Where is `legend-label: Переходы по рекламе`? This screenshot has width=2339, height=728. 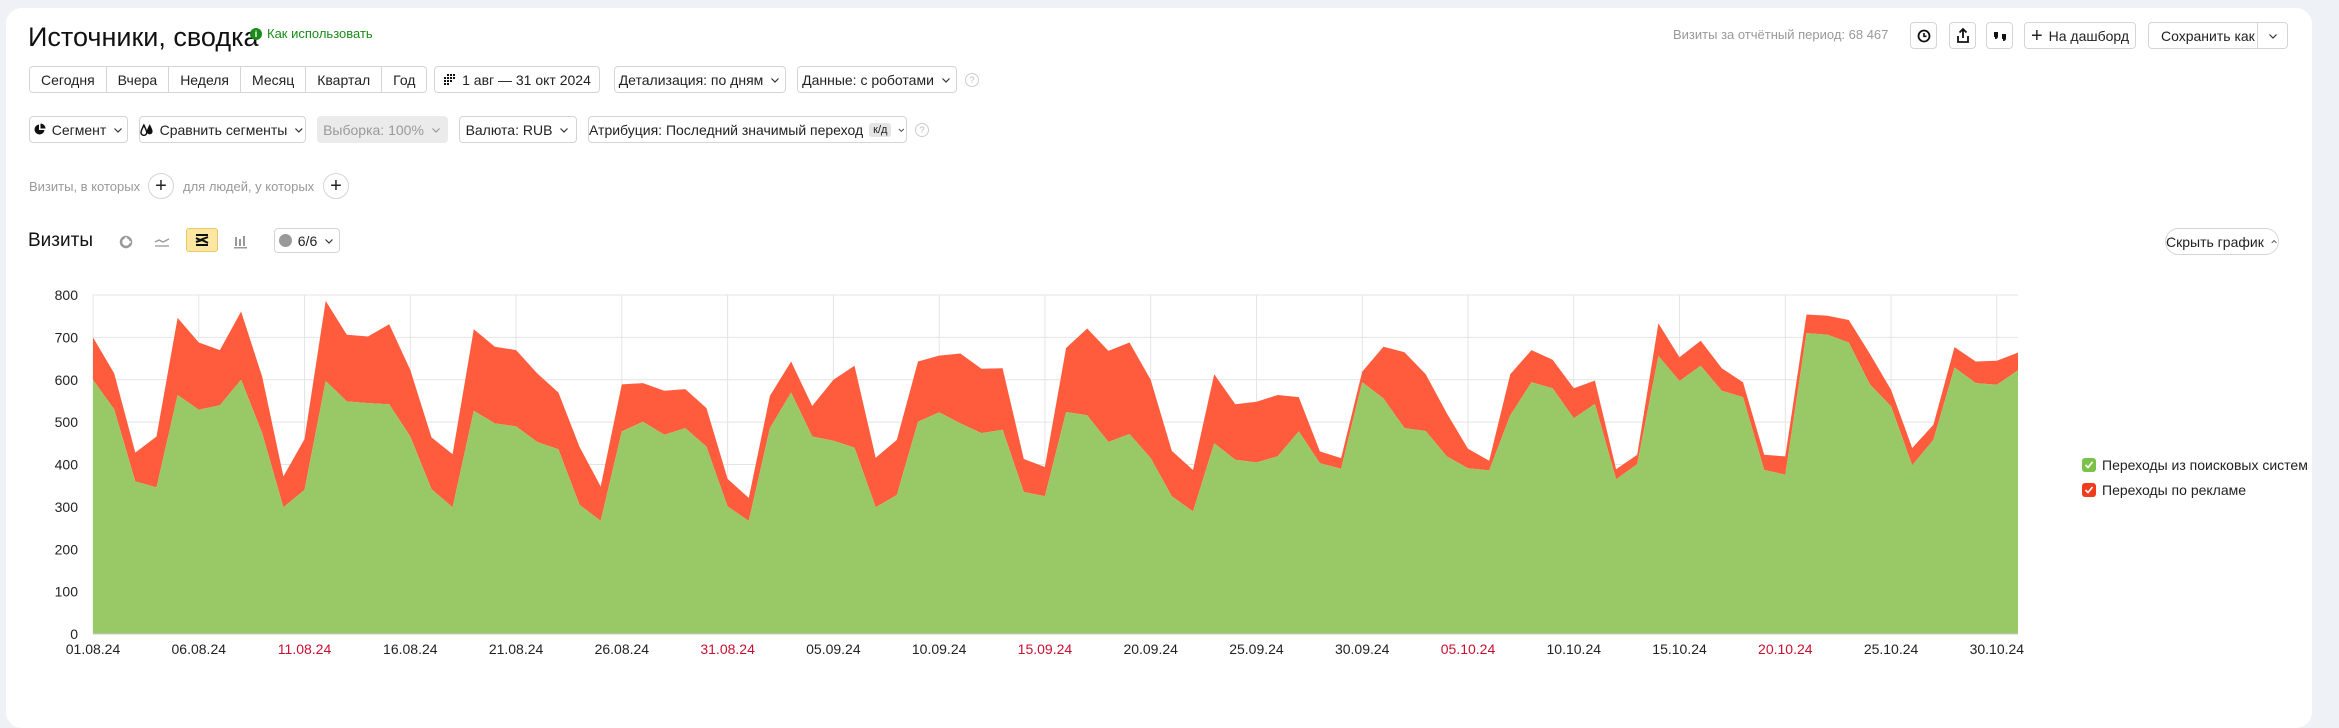 legend-label: Переходы по рекламе is located at coordinates (2174, 490).